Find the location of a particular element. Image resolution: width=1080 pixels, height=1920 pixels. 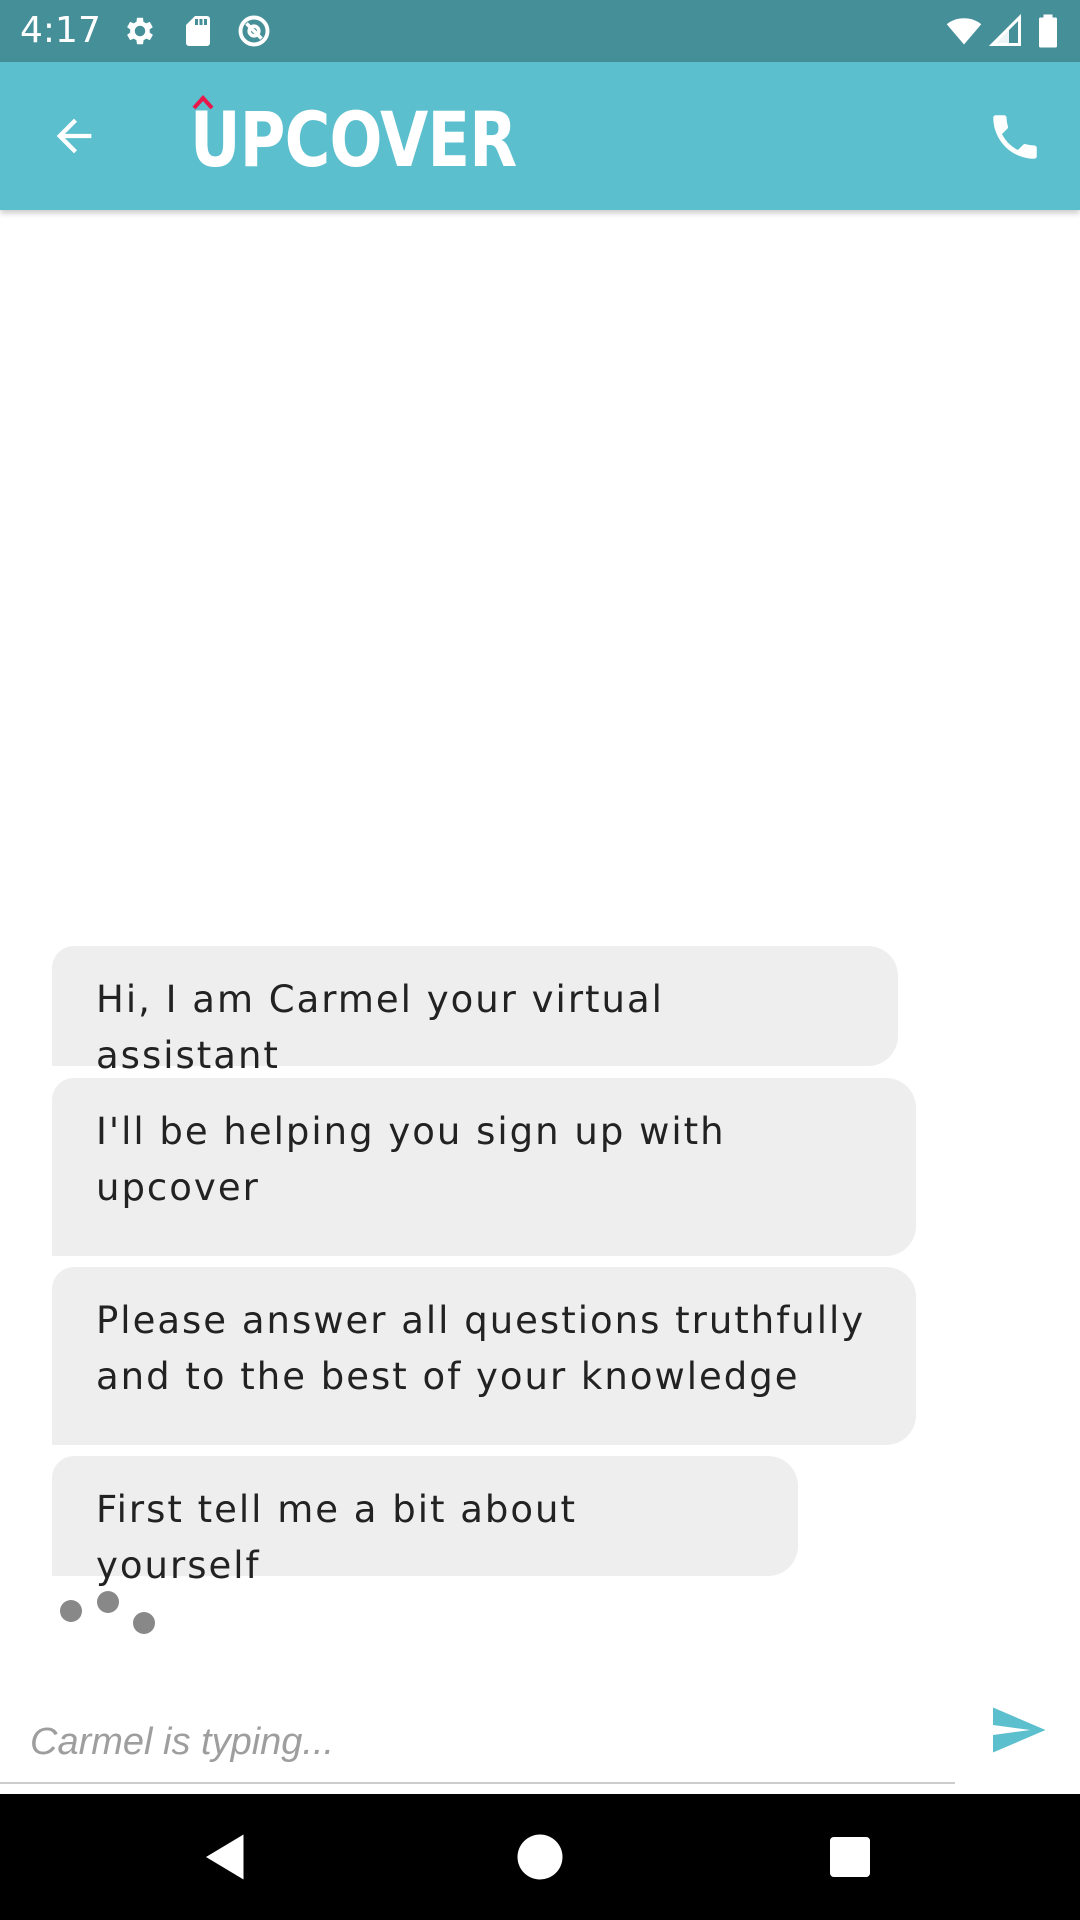

nav-recents-button is located at coordinates (850, 1857).